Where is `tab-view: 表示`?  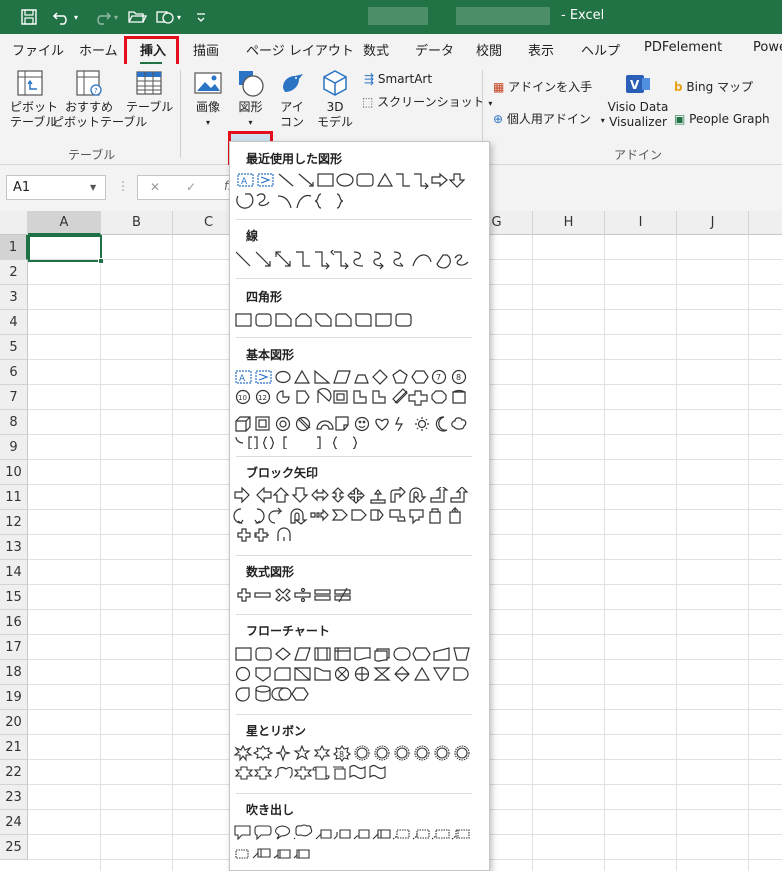
tab-view: 表示 is located at coordinates (541, 49).